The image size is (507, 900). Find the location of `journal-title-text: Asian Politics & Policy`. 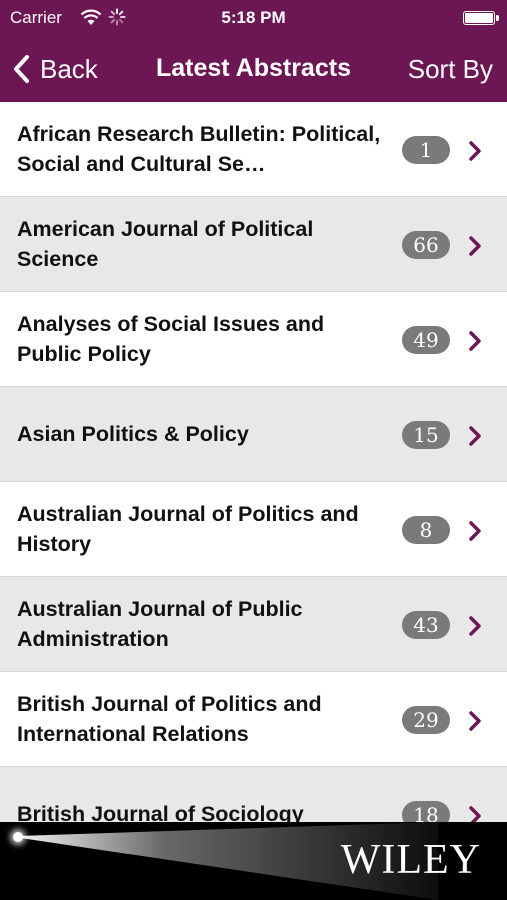

journal-title-text: Asian Politics & Policy is located at coordinates (133, 434).